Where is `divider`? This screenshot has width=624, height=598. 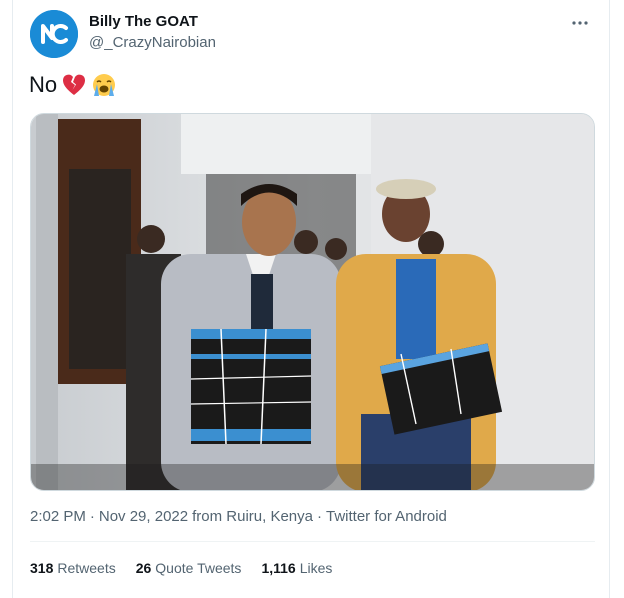
divider is located at coordinates (312, 541).